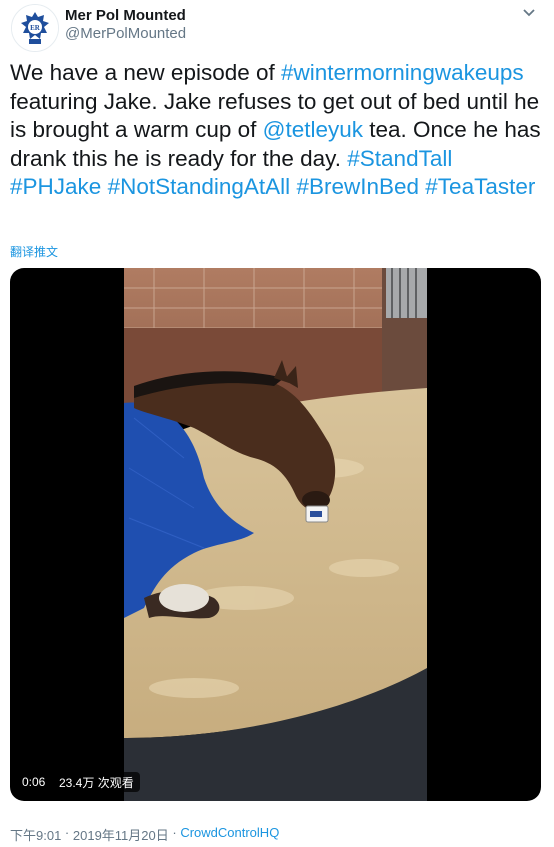  What do you see at coordinates (125, 33) in the screenshot?
I see `user-handle: @MerPolMounted` at bounding box center [125, 33].